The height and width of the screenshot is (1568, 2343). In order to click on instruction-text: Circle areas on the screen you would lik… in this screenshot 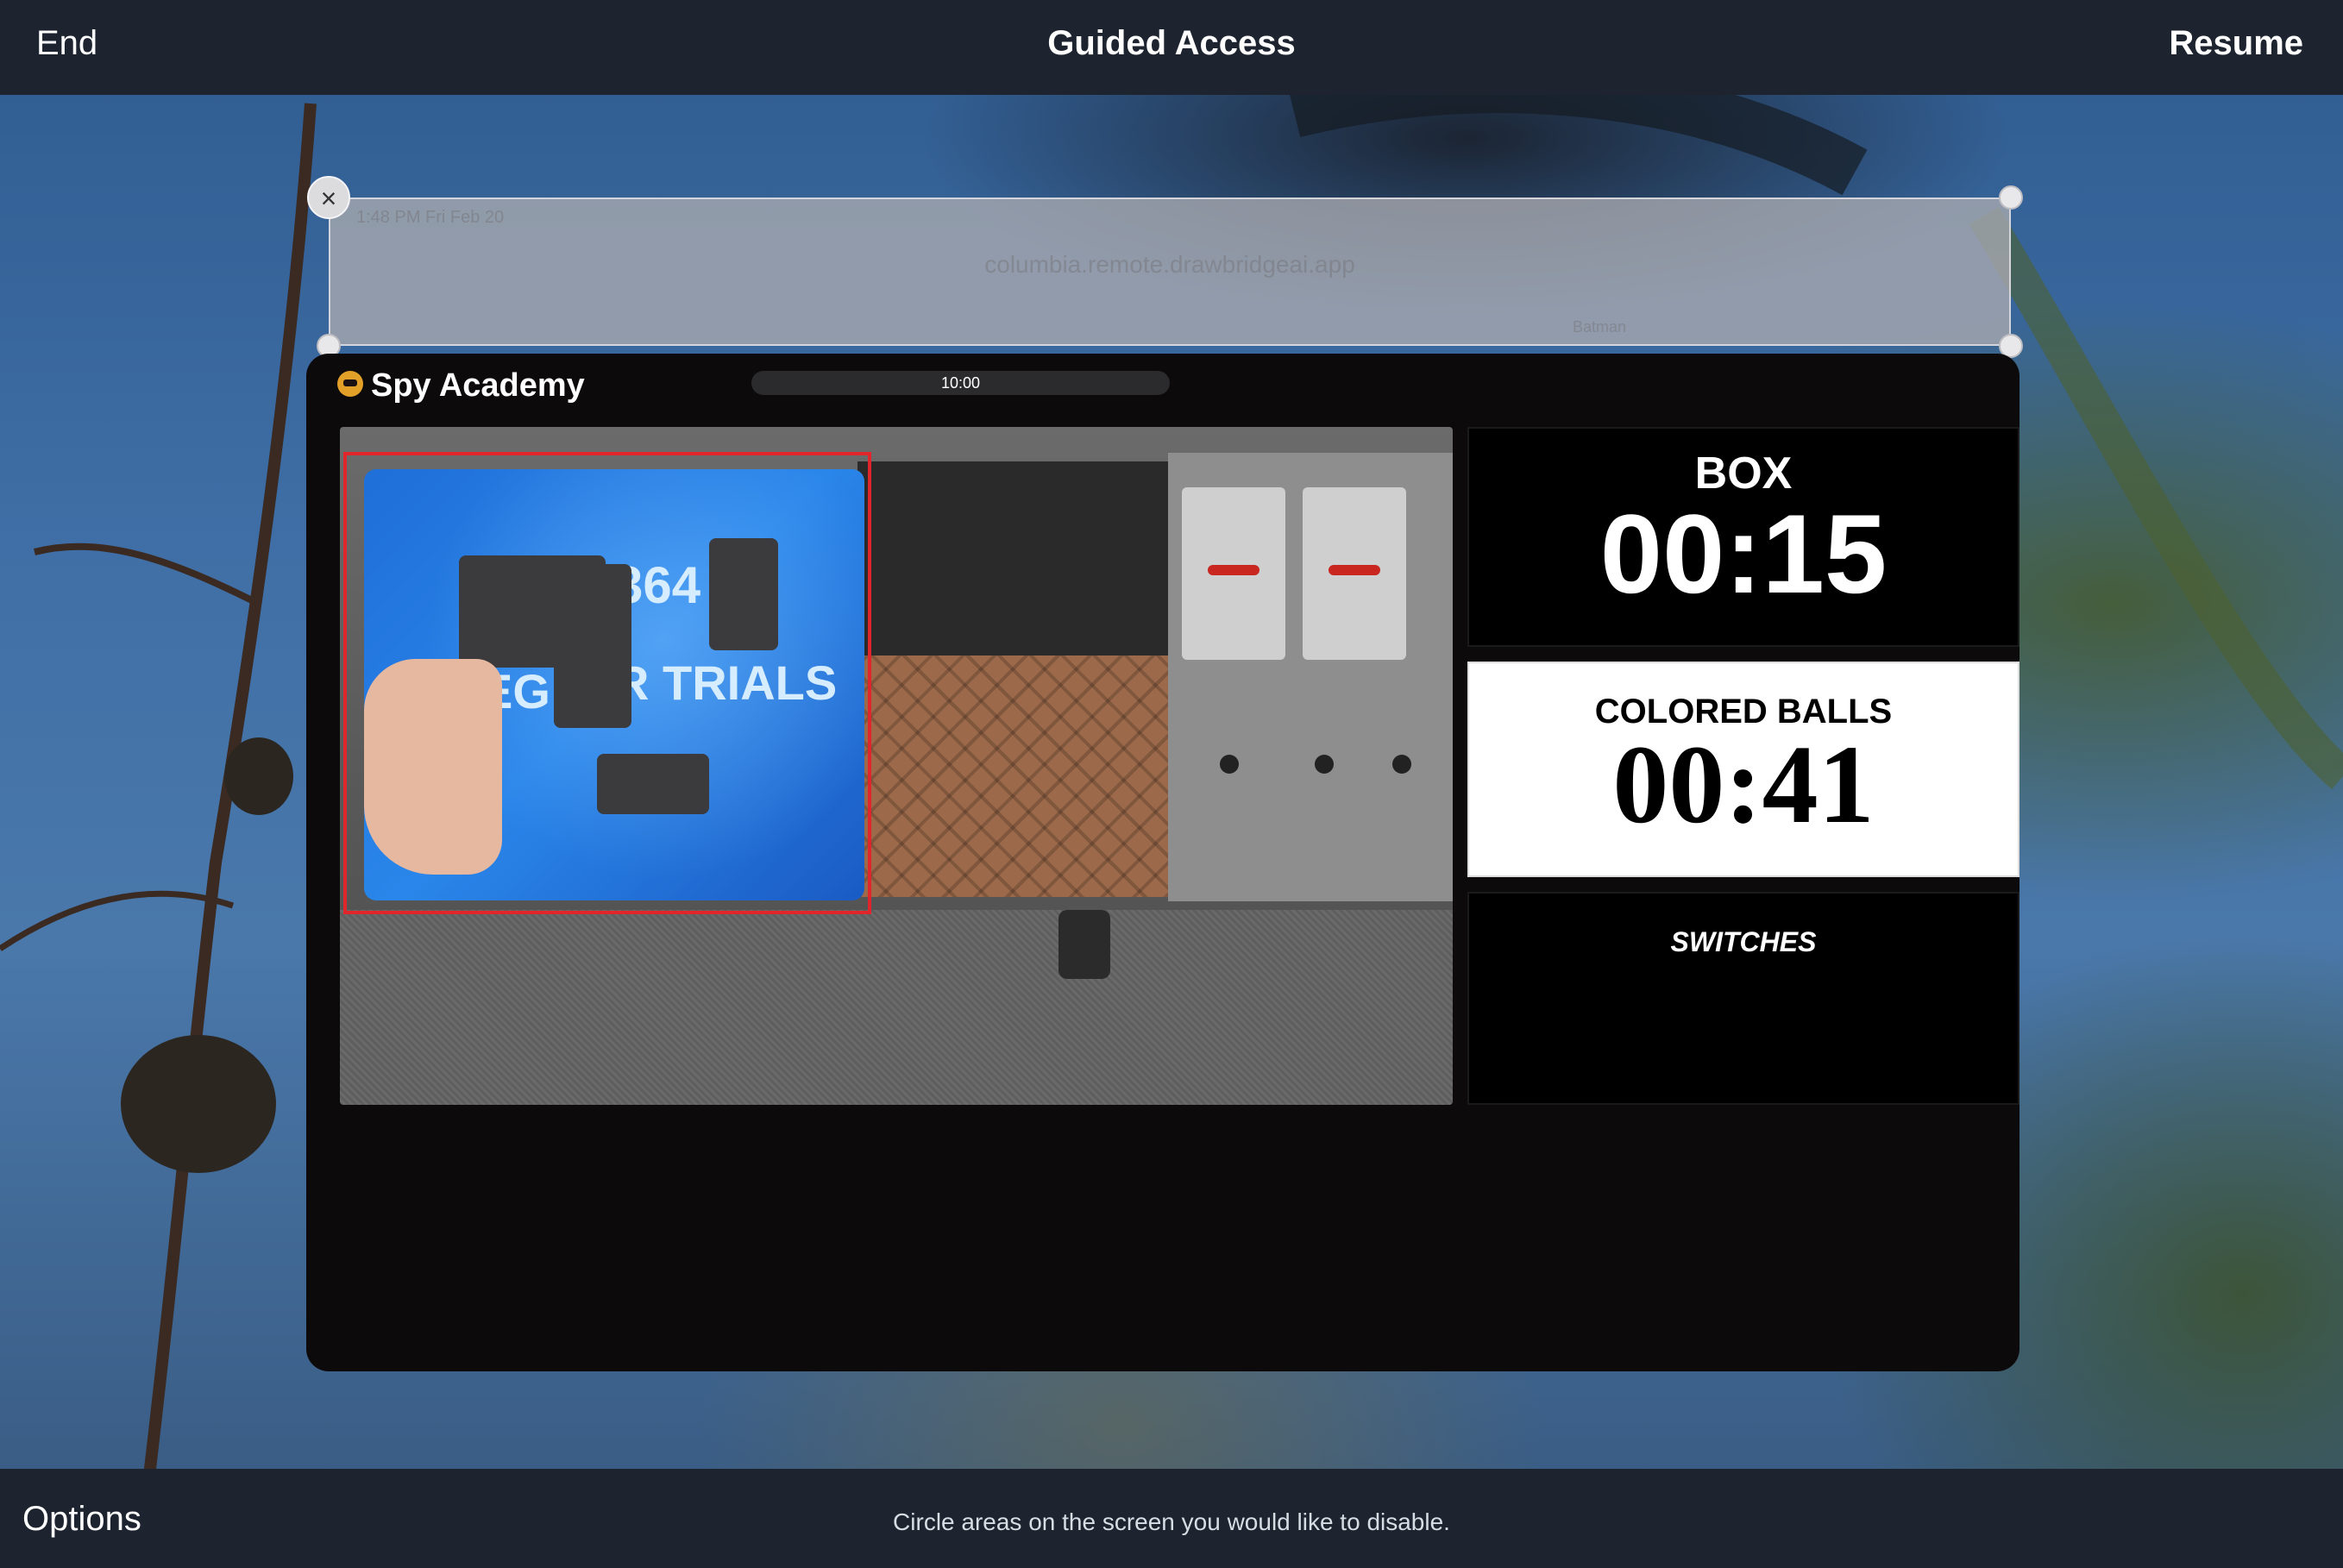, I will do `click(1171, 1521)`.